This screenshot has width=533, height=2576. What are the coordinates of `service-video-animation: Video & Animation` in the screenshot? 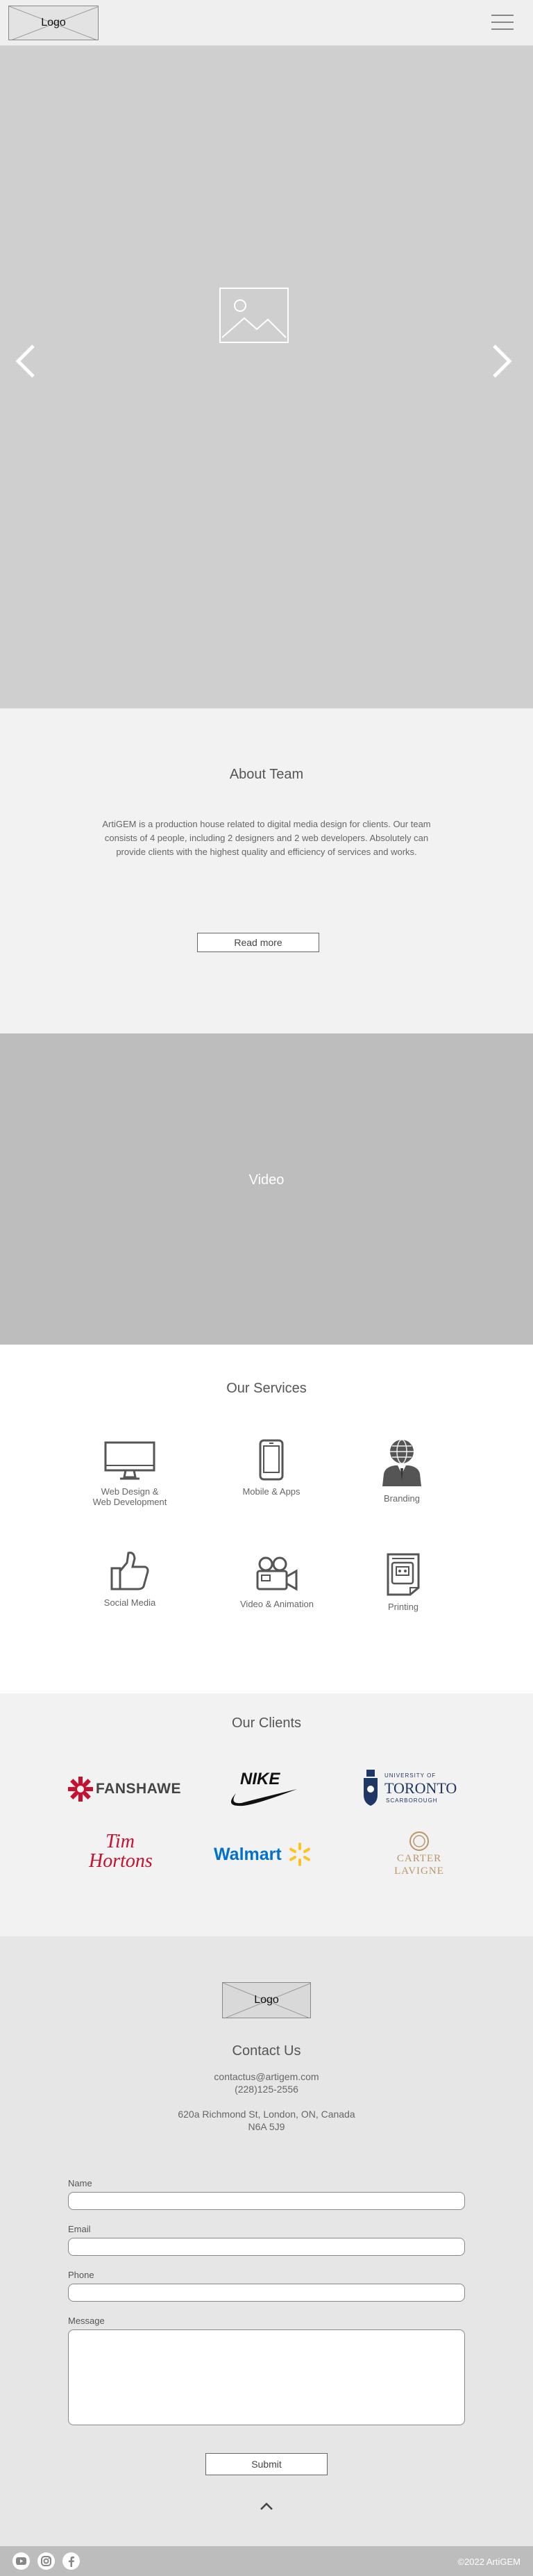 It's located at (277, 1582).